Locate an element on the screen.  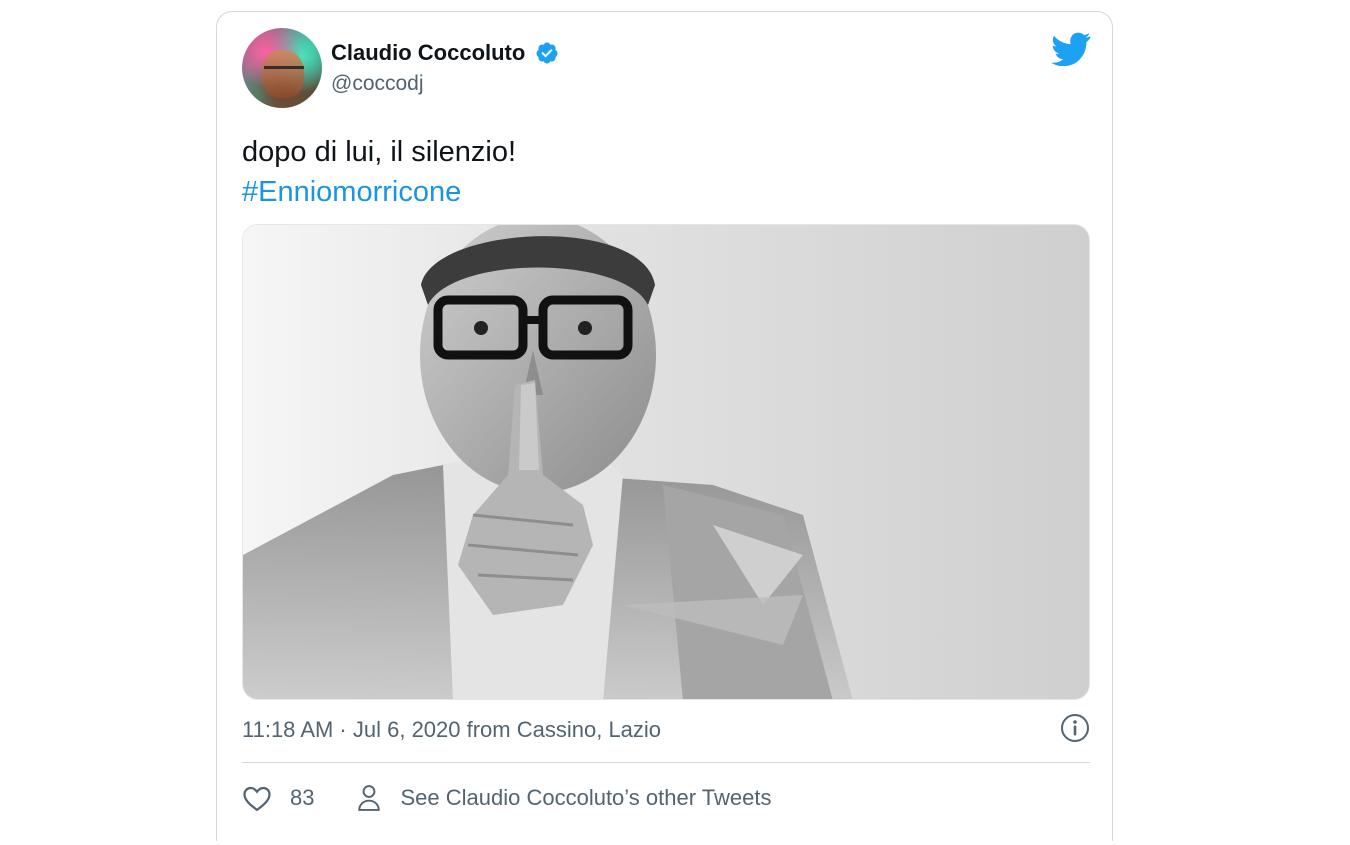
heart-icon is located at coordinates (257, 799).